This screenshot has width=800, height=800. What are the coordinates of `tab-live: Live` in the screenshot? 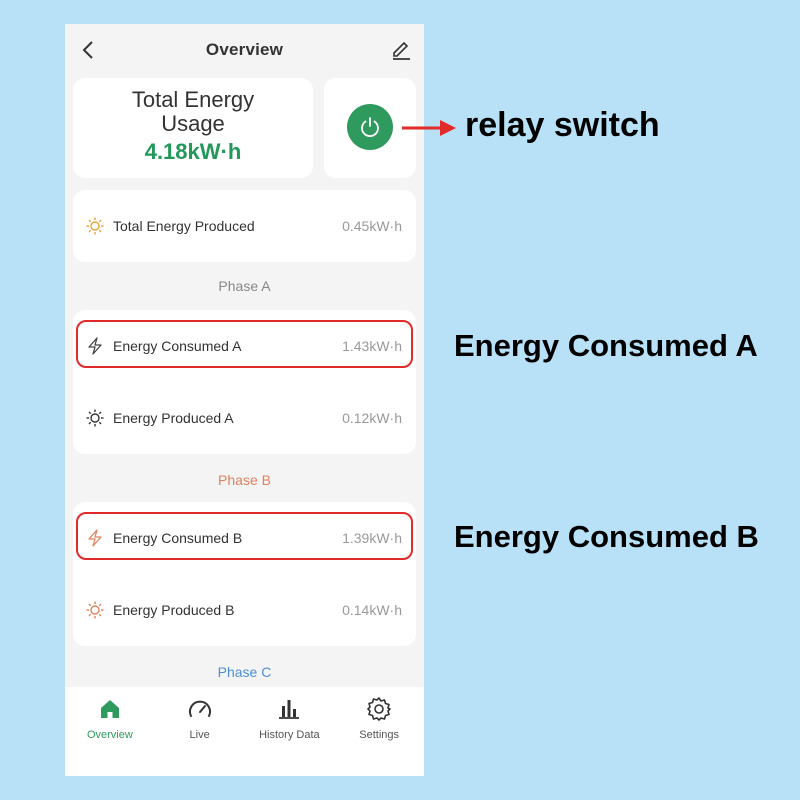 It's located at (200, 718).